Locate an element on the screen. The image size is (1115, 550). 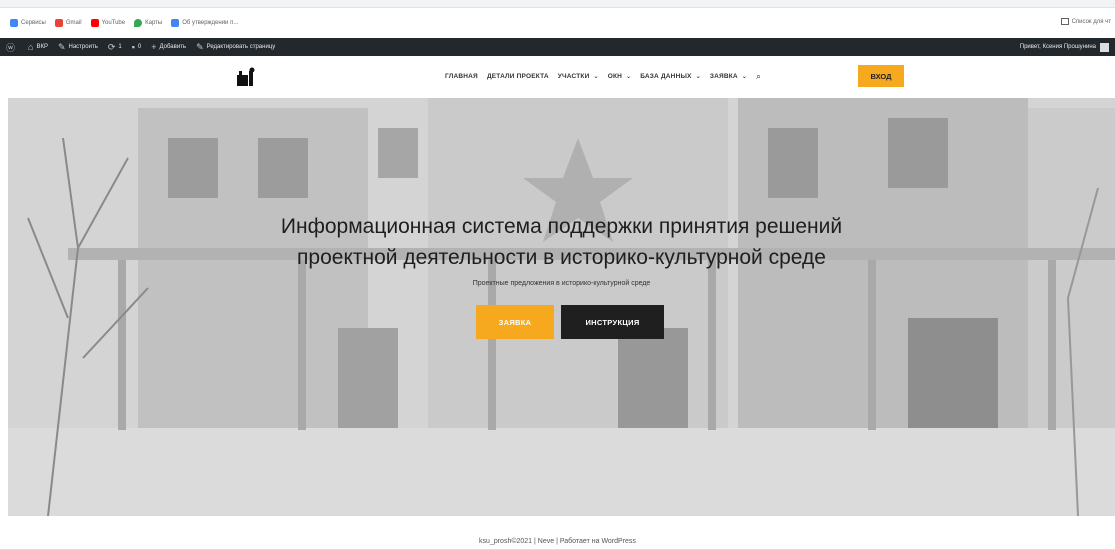
admin-add-new: + Добавить is located at coordinates (168, 47).